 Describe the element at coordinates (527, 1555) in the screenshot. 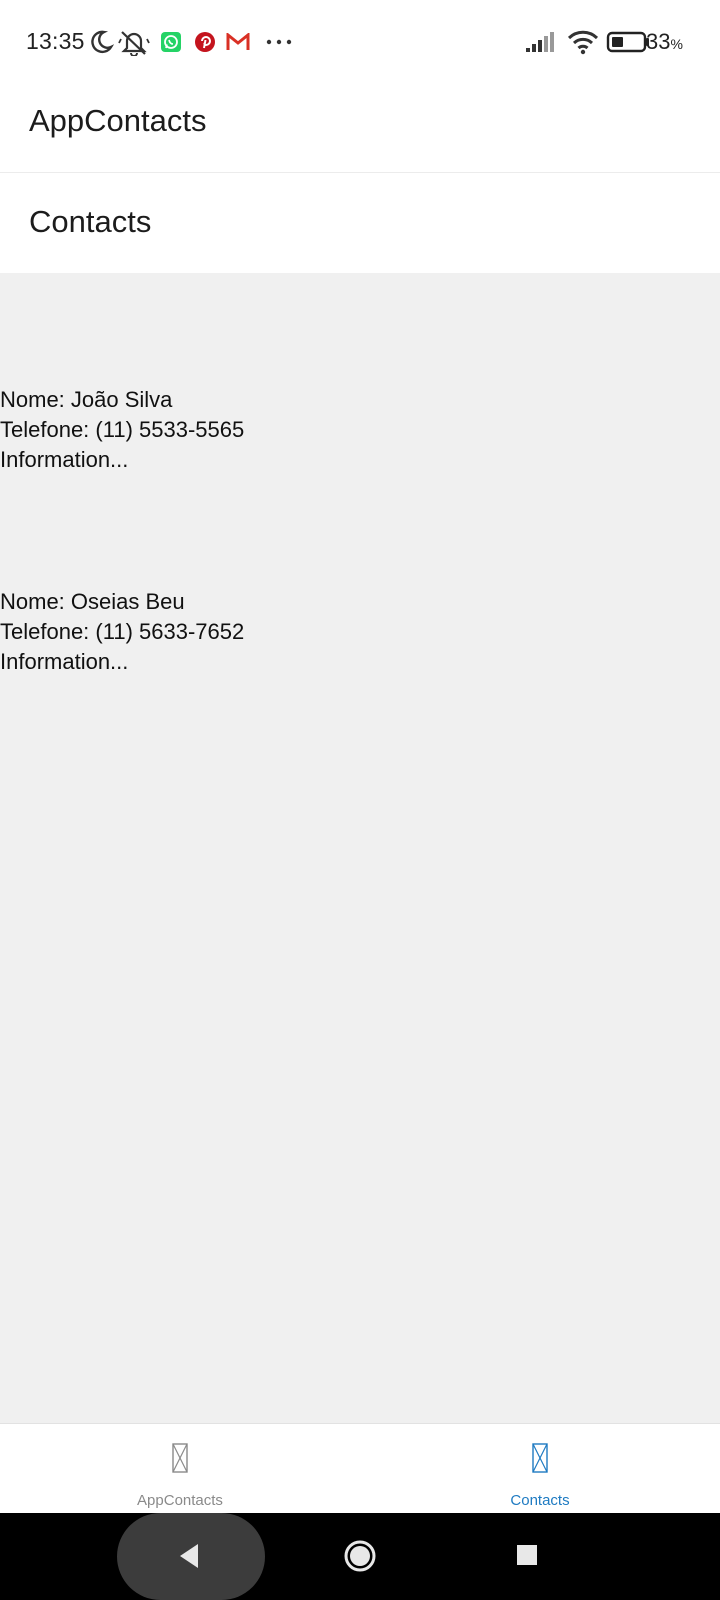

I see `recents-icon` at that location.